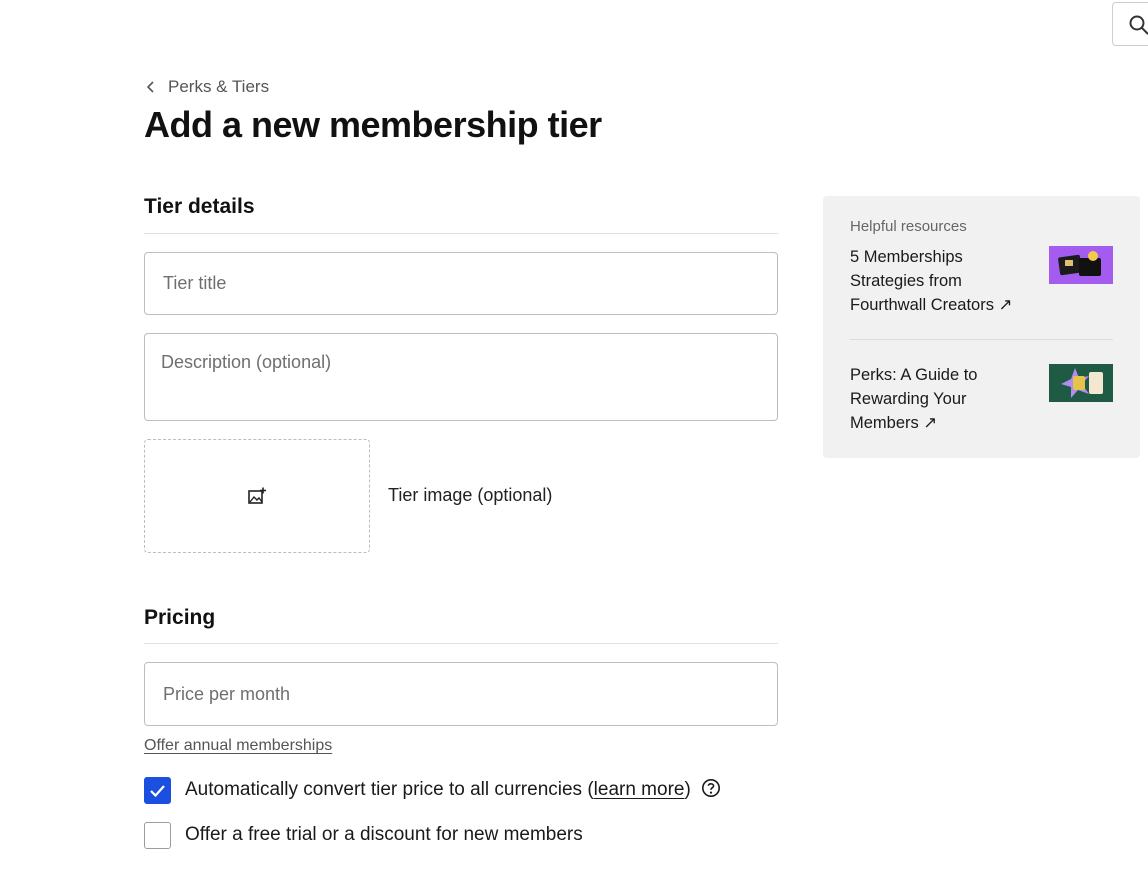 The width and height of the screenshot is (1148, 879). I want to click on question-circle-icon, so click(711, 788).